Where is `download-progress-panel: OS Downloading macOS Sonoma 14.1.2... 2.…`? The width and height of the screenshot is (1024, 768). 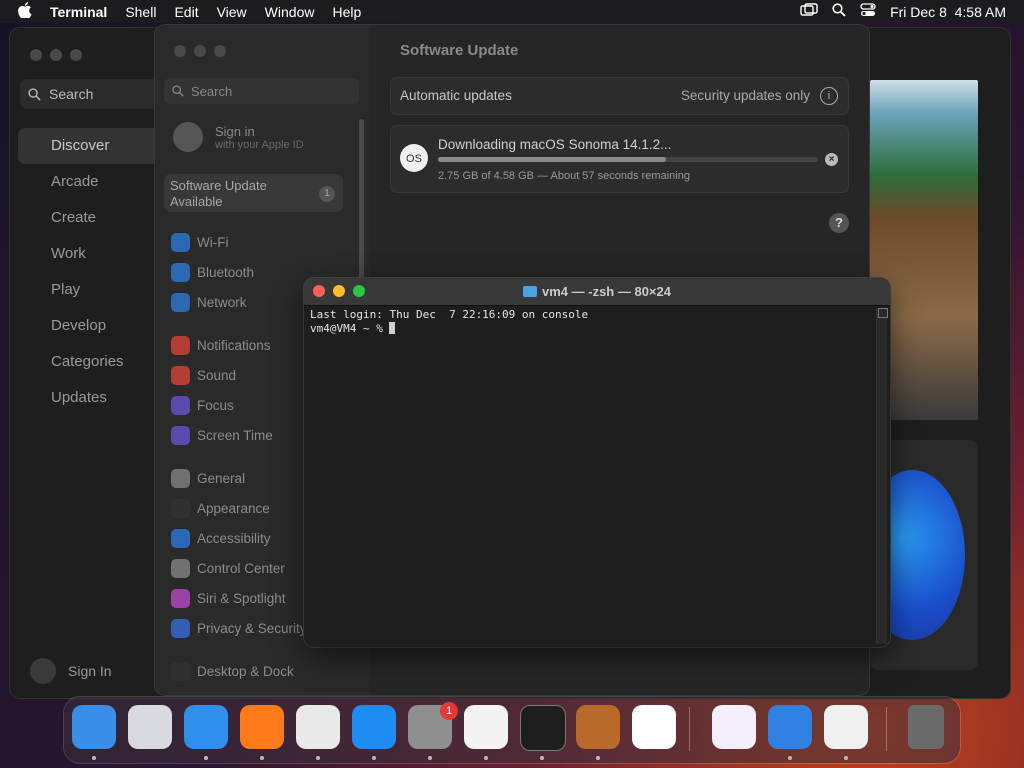 download-progress-panel: OS Downloading macOS Sonoma 14.1.2... 2.… is located at coordinates (619, 159).